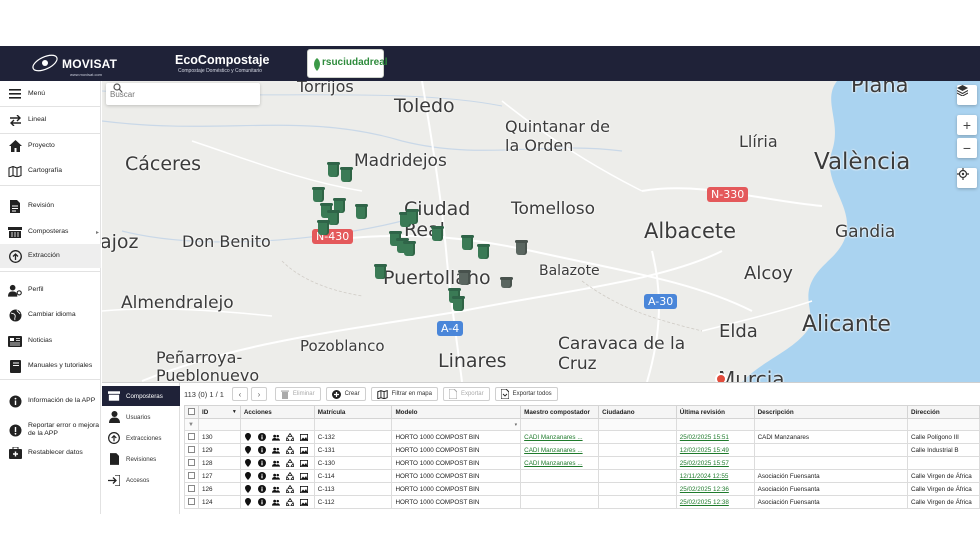  What do you see at coordinates (219, 412) in the screenshot?
I see `column-header-id: ID ▼` at bounding box center [219, 412].